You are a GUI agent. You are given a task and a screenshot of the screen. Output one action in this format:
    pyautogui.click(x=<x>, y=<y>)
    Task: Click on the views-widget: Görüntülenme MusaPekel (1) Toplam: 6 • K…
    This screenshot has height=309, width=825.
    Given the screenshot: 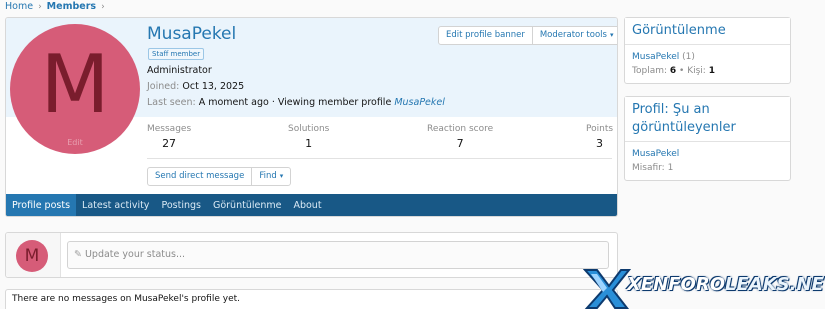 What is the action you would take?
    pyautogui.click(x=707, y=50)
    